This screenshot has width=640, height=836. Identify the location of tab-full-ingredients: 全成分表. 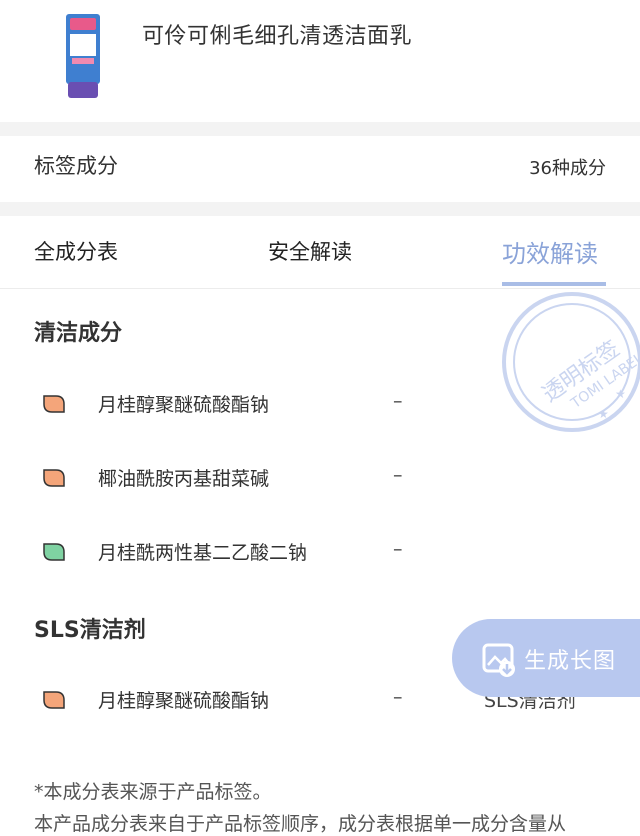
(76, 251).